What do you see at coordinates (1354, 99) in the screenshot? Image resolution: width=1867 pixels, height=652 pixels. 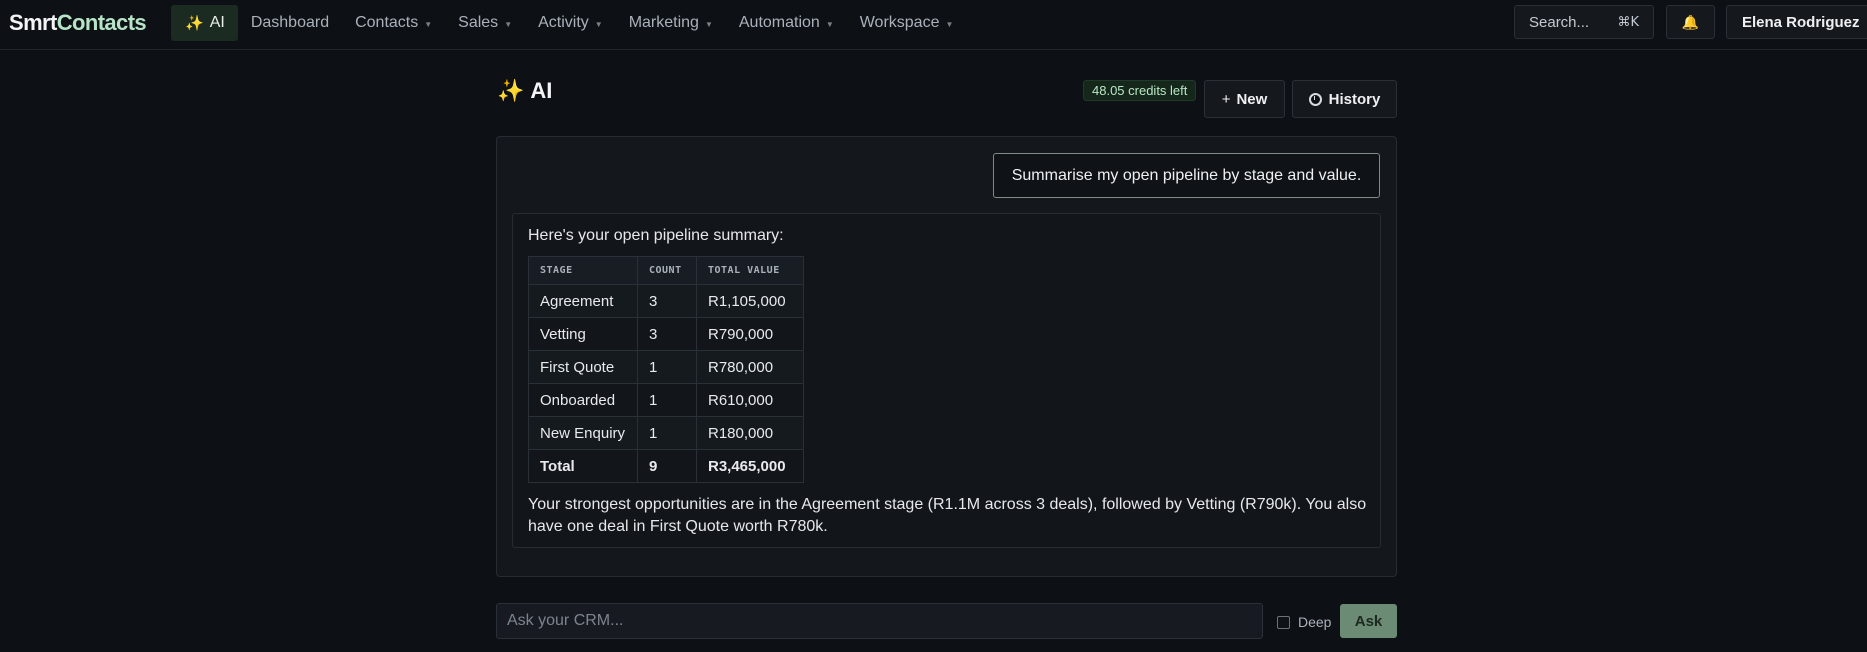 I see `history-label: History` at bounding box center [1354, 99].